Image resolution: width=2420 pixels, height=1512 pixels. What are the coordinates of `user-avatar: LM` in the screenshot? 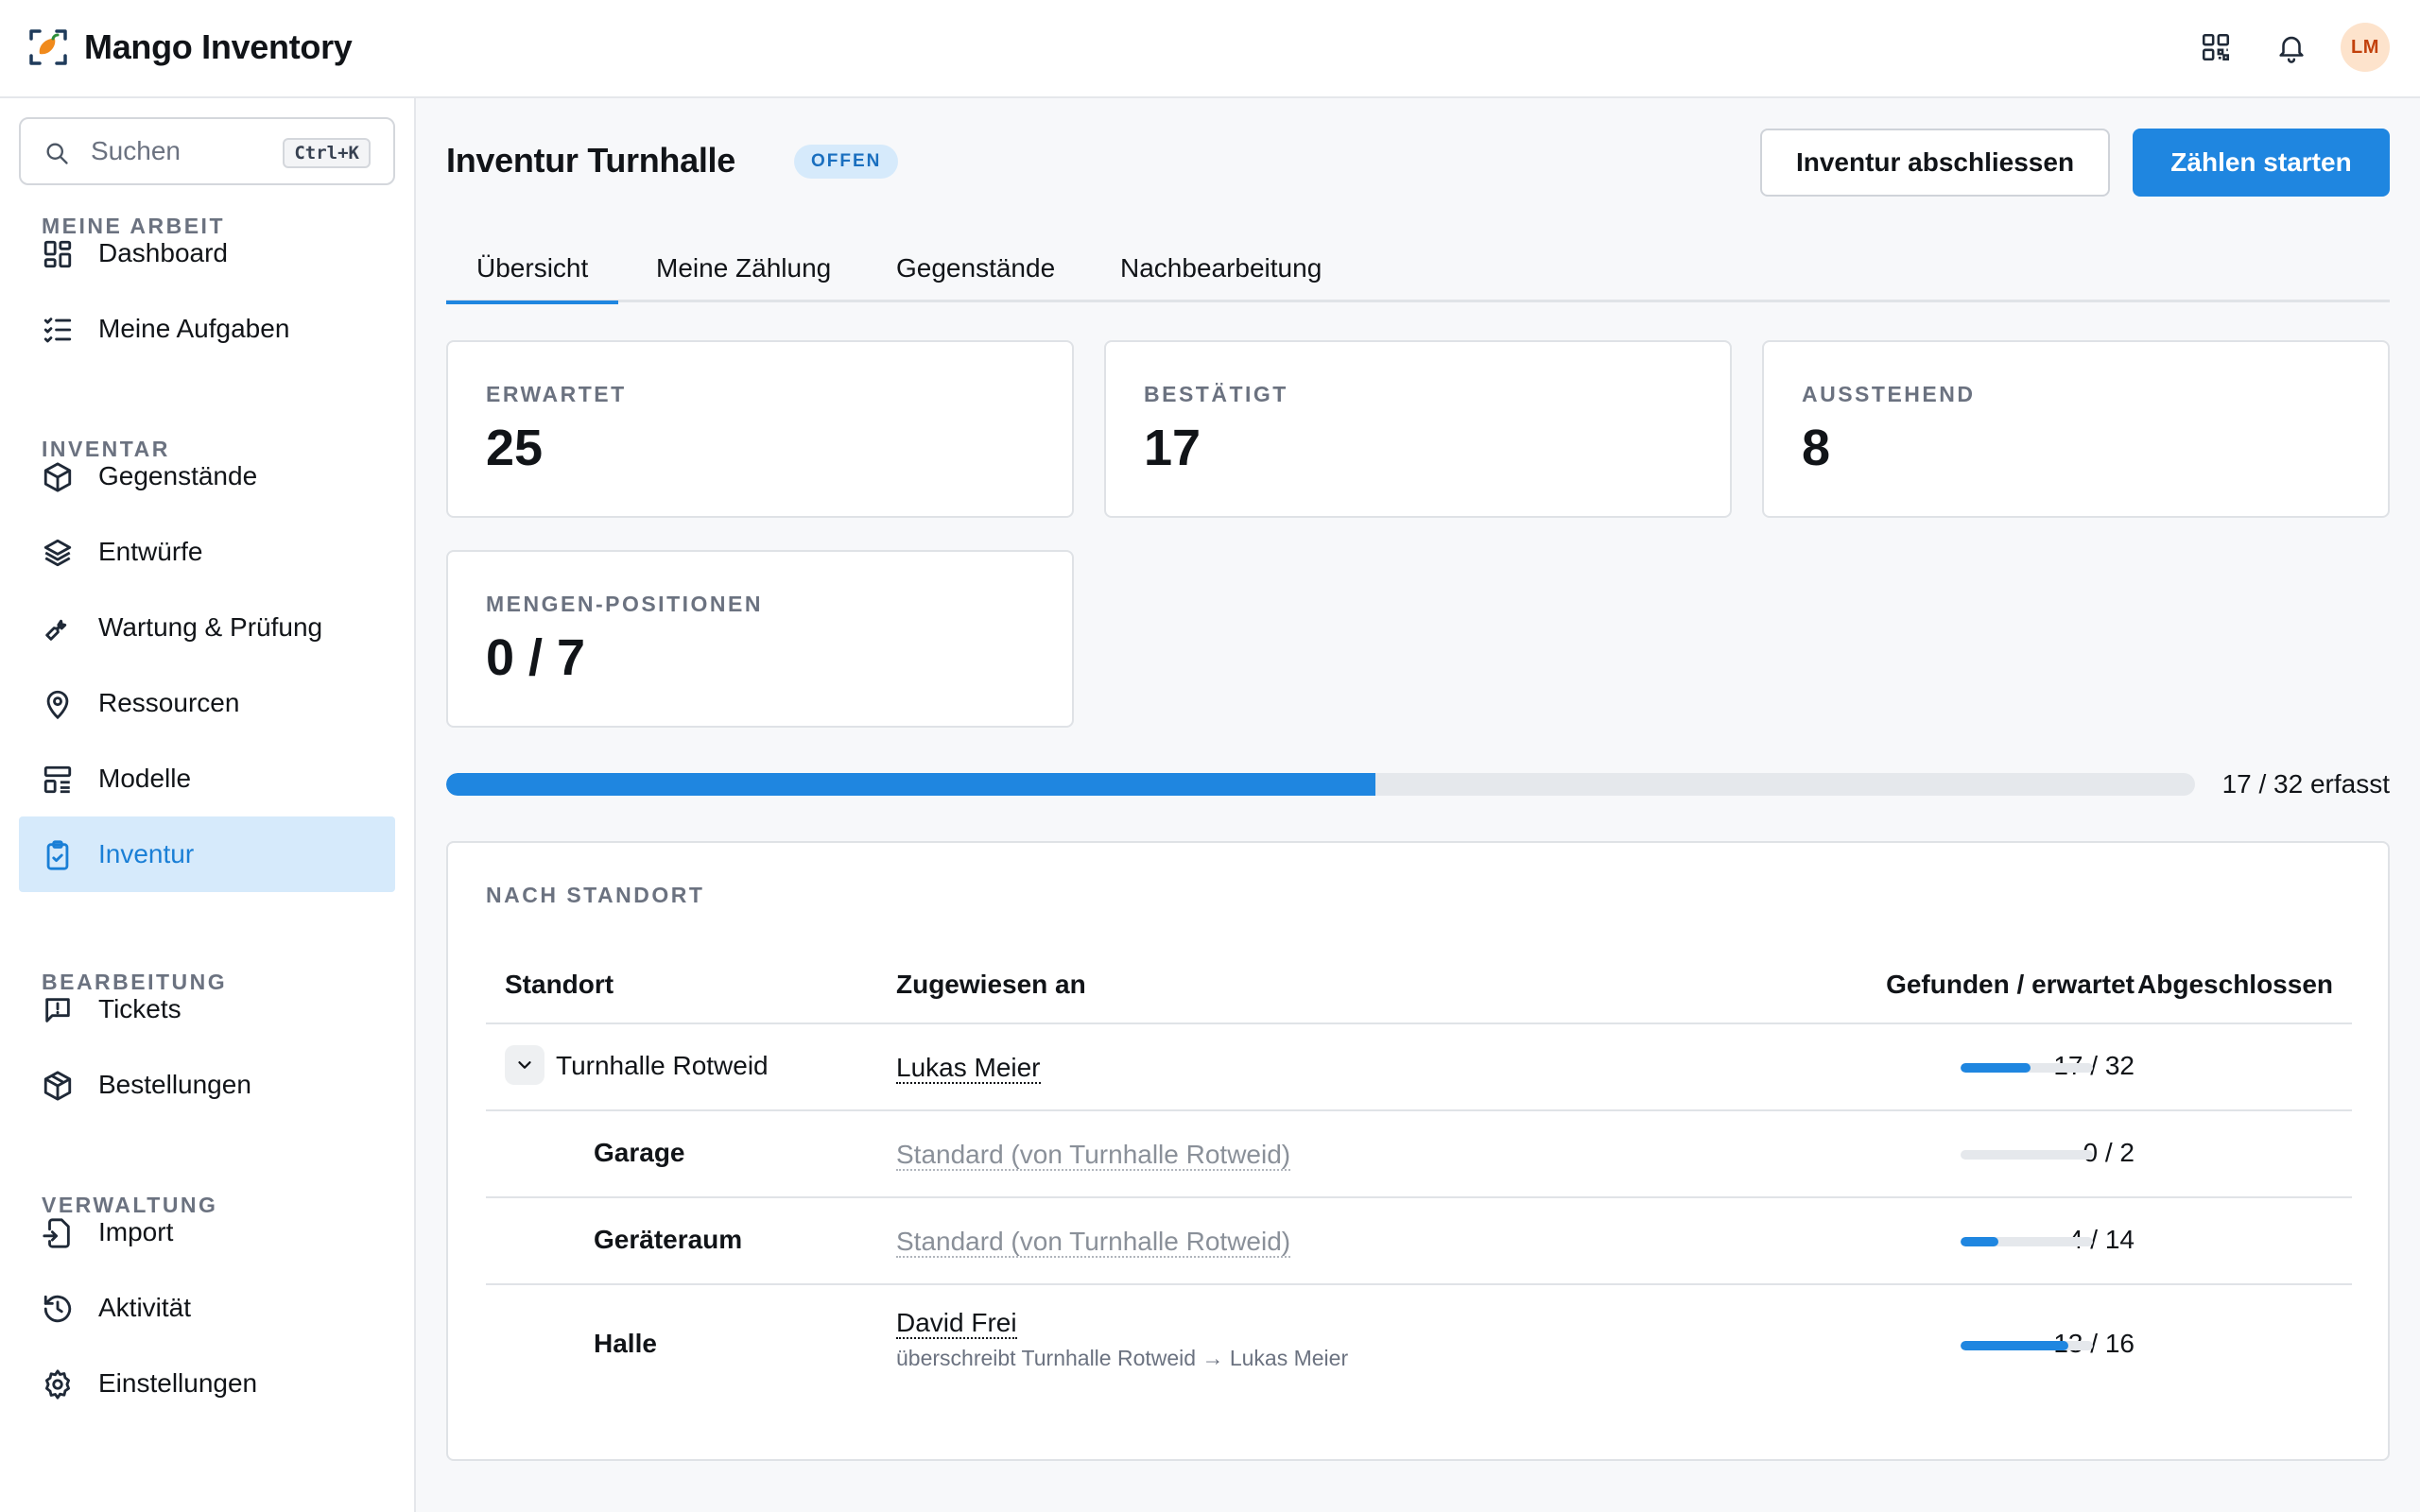 It's located at (2366, 47).